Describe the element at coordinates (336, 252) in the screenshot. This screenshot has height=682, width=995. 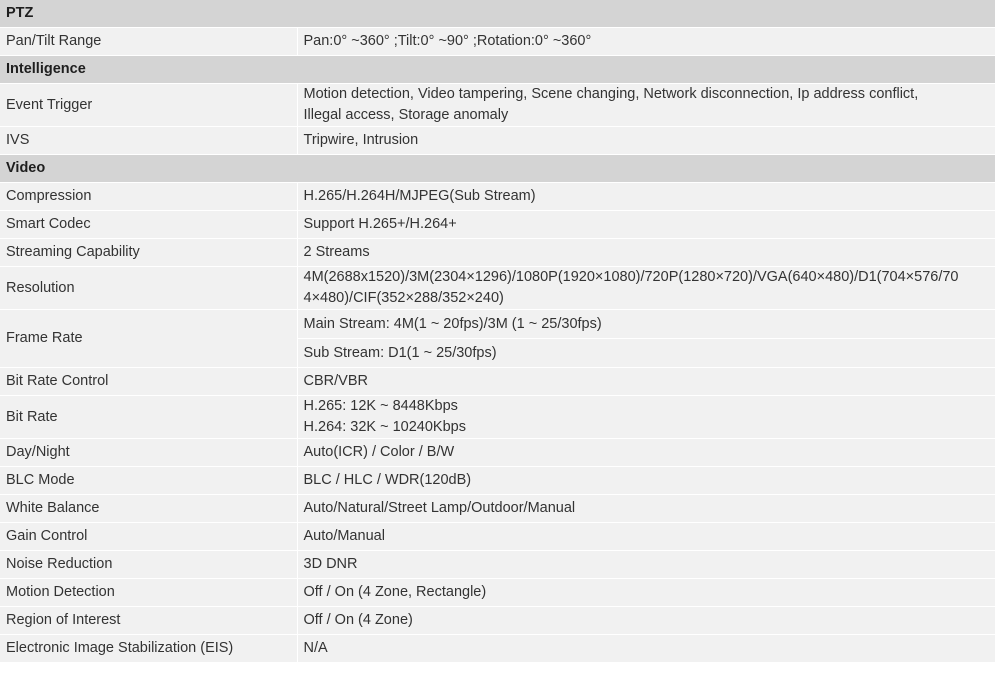
I see `spec-value-line: 2 Streams` at that location.